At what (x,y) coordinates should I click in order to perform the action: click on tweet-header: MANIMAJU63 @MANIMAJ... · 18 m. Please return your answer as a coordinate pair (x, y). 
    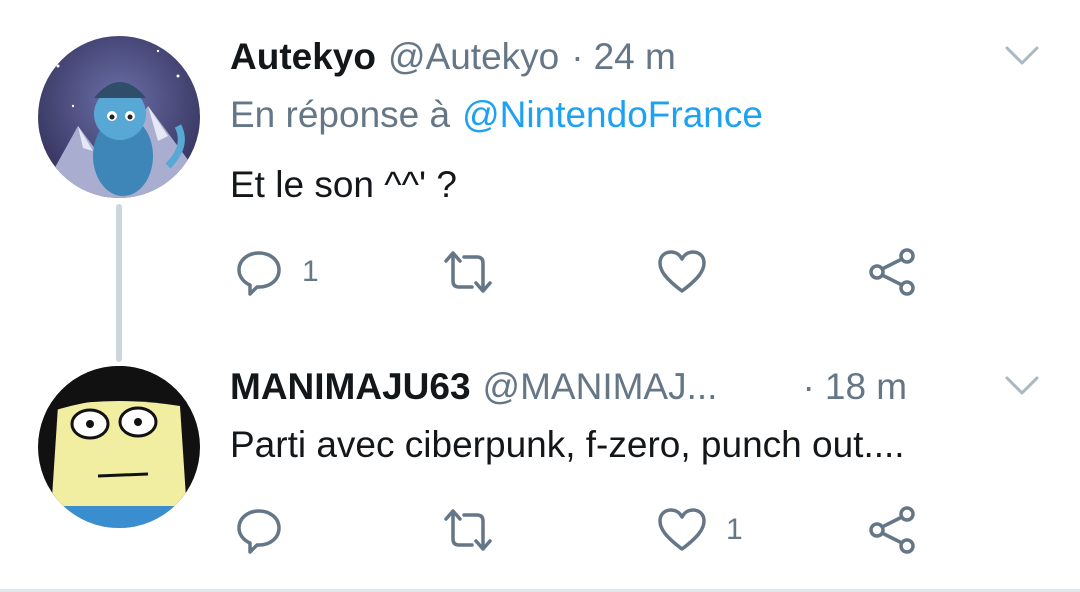
    Looking at the image, I should click on (568, 387).